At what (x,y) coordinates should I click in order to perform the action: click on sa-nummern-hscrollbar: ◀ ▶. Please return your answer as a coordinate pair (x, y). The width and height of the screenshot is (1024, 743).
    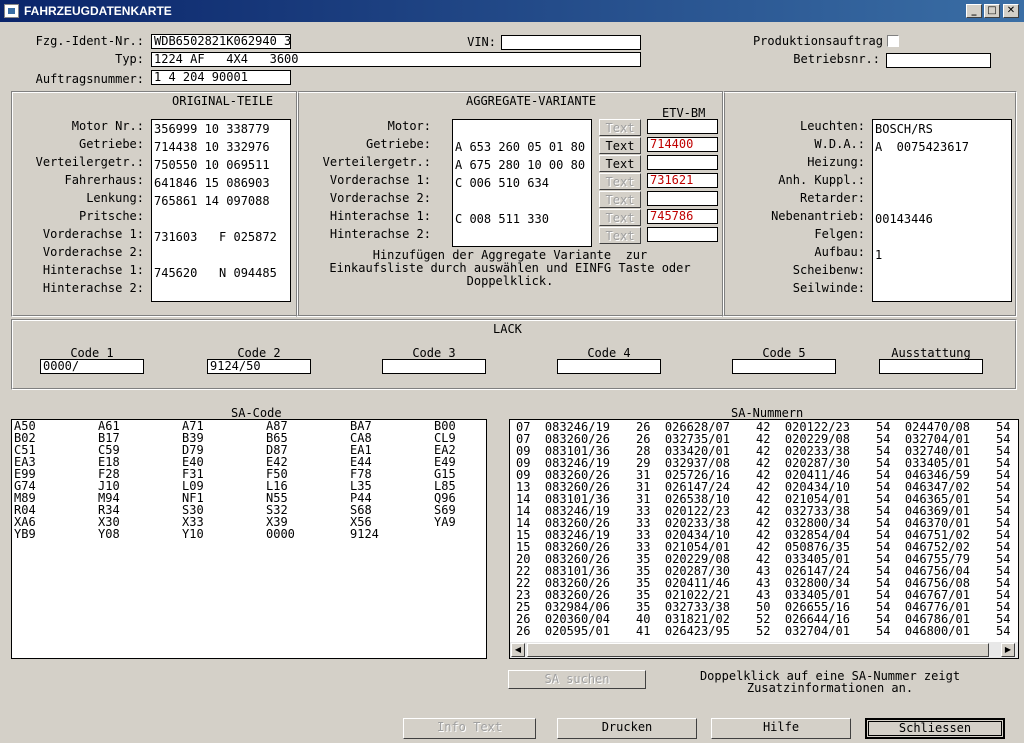
    Looking at the image, I should click on (764, 650).